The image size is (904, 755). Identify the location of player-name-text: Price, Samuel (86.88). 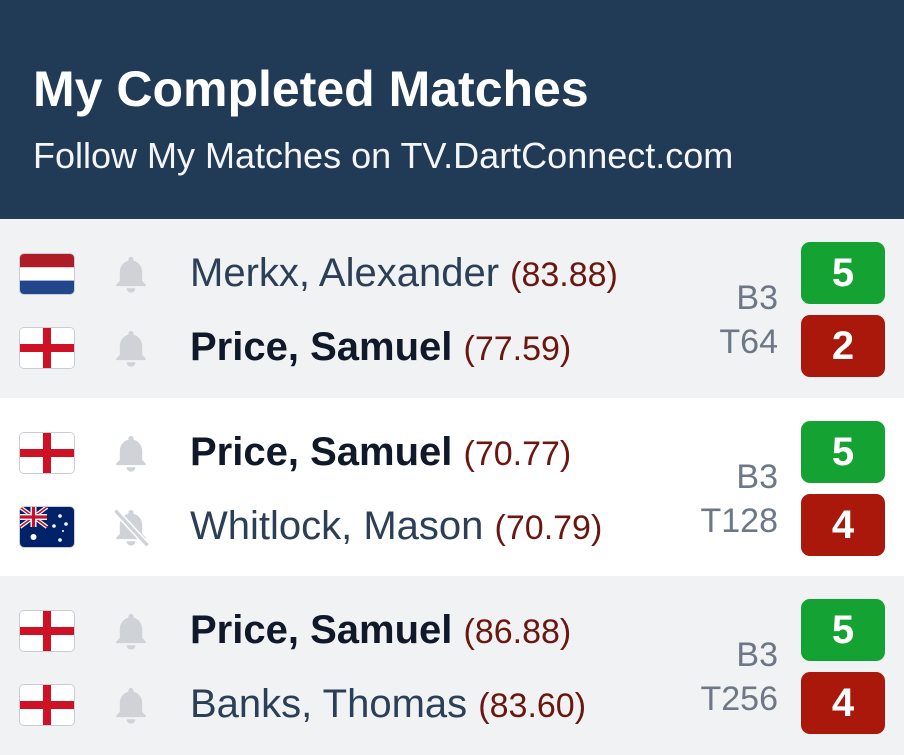
(380, 631).